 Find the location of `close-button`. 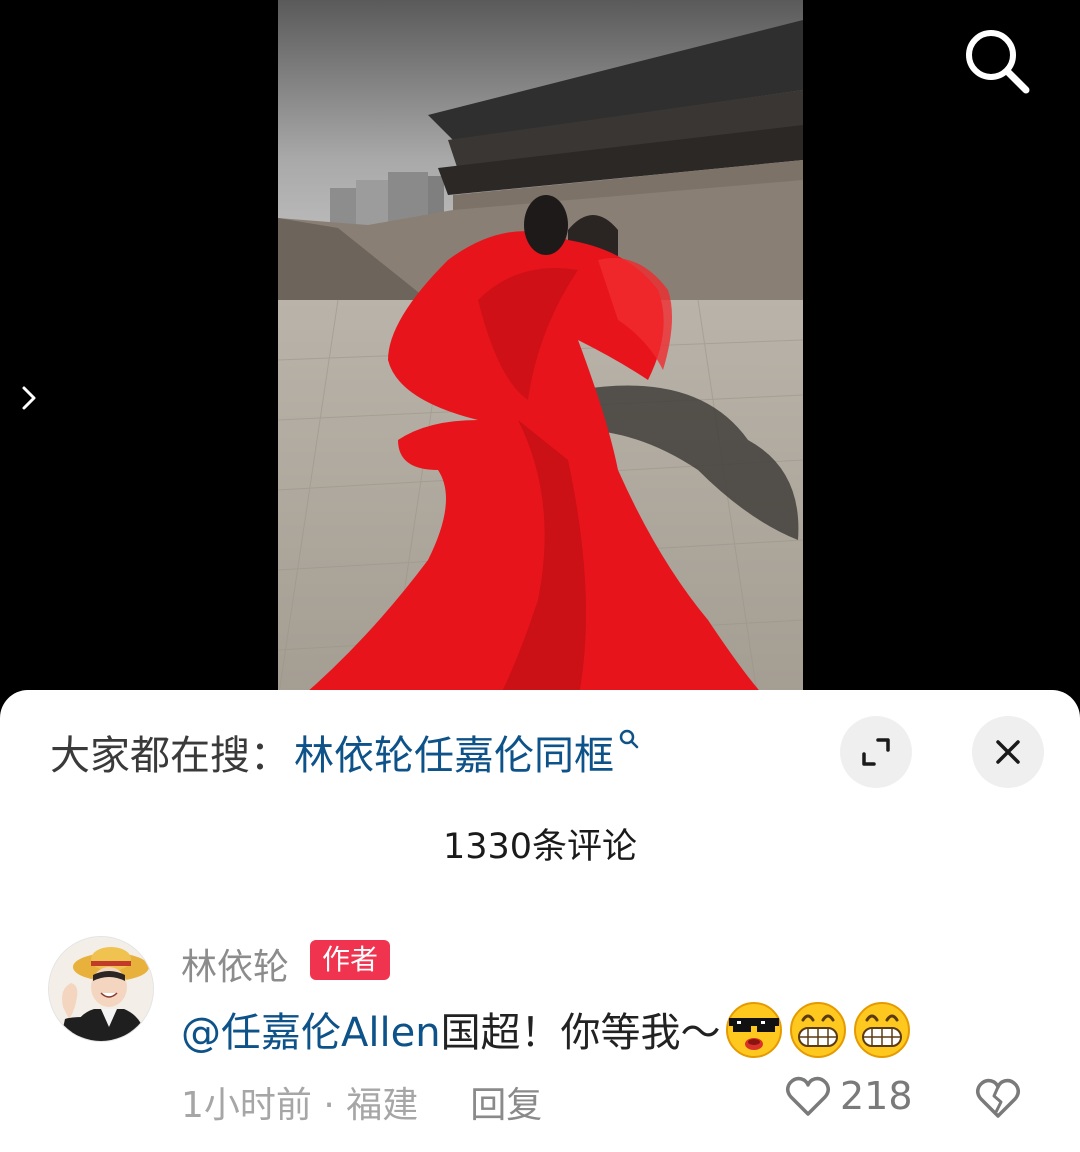

close-button is located at coordinates (1008, 752).